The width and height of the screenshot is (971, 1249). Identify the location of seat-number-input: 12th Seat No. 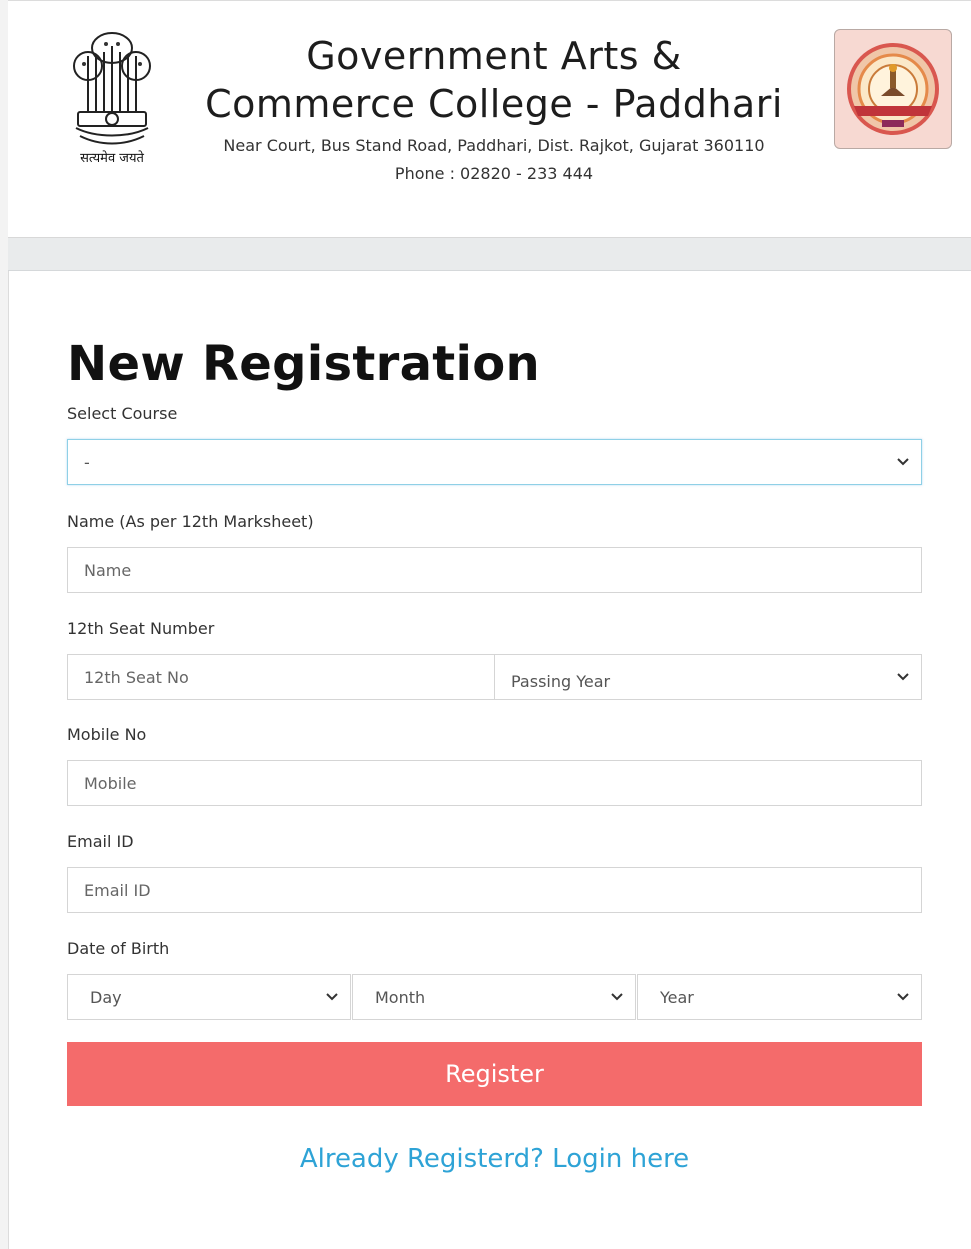
(281, 677).